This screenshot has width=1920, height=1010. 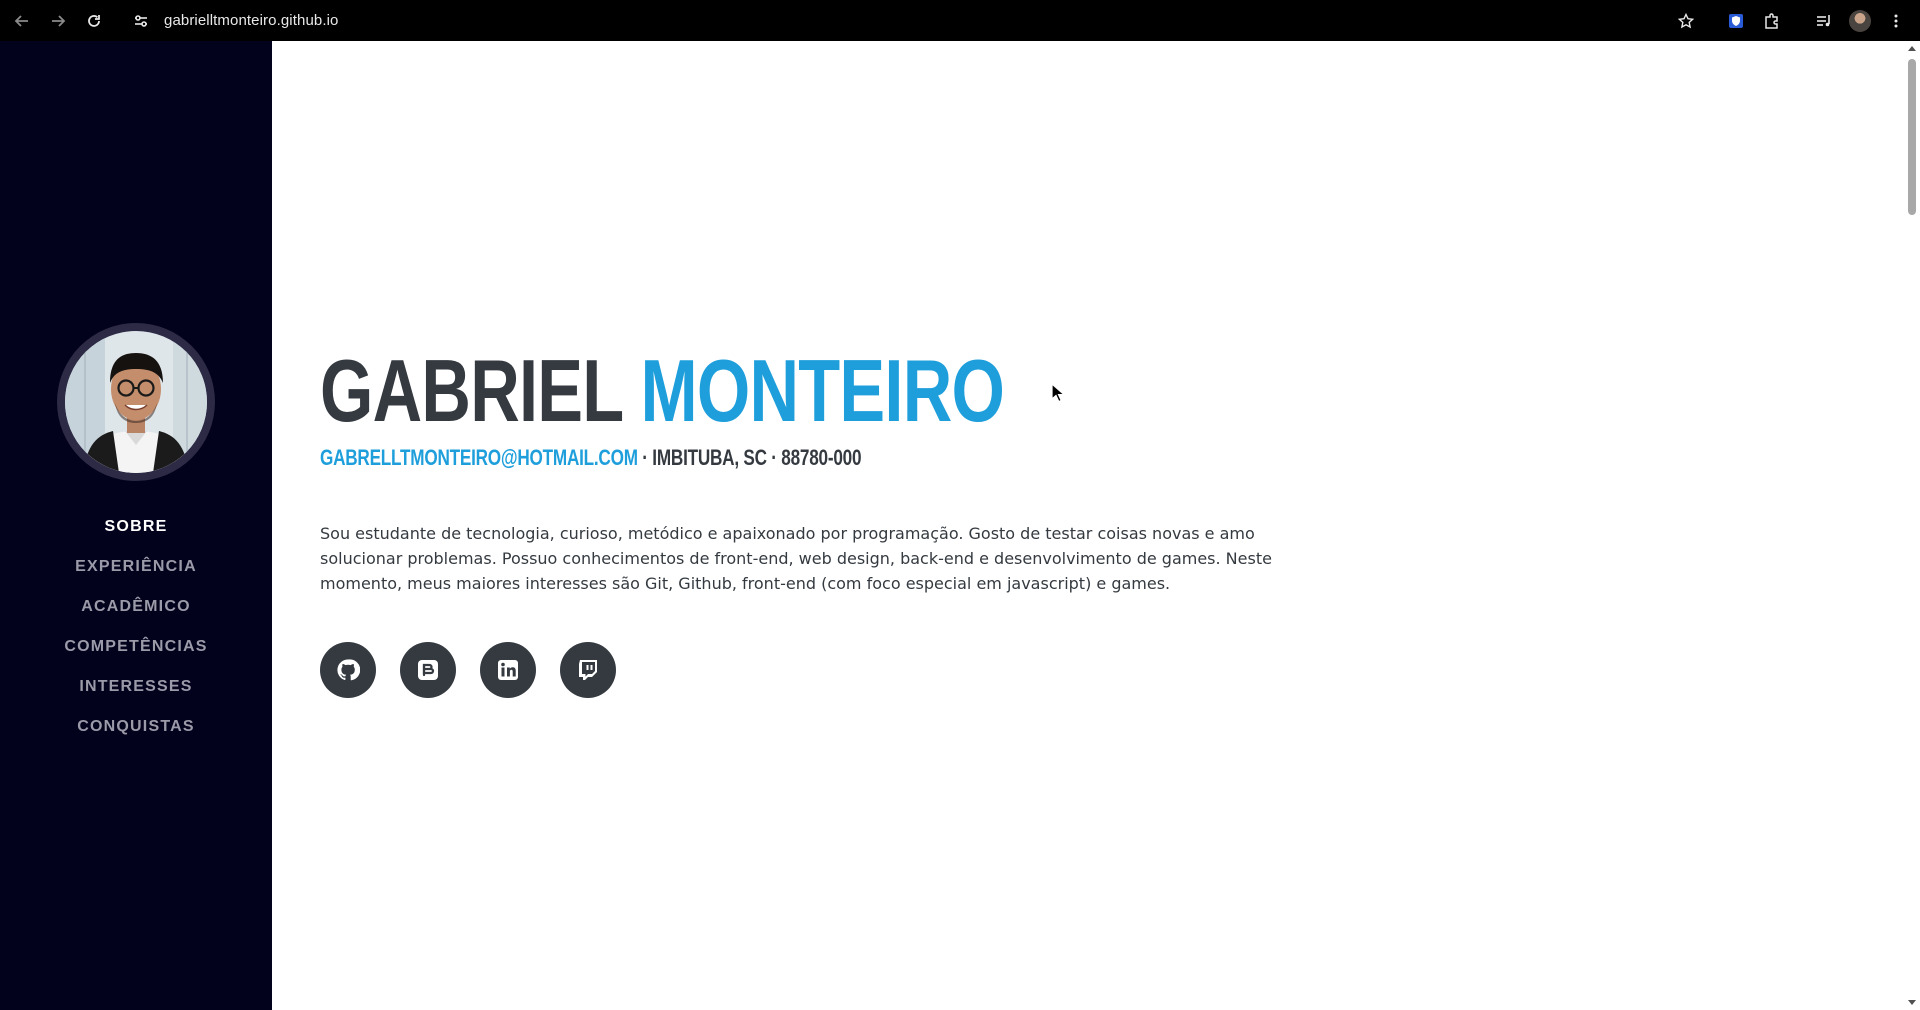 I want to click on reload-button, so click(x=94, y=21).